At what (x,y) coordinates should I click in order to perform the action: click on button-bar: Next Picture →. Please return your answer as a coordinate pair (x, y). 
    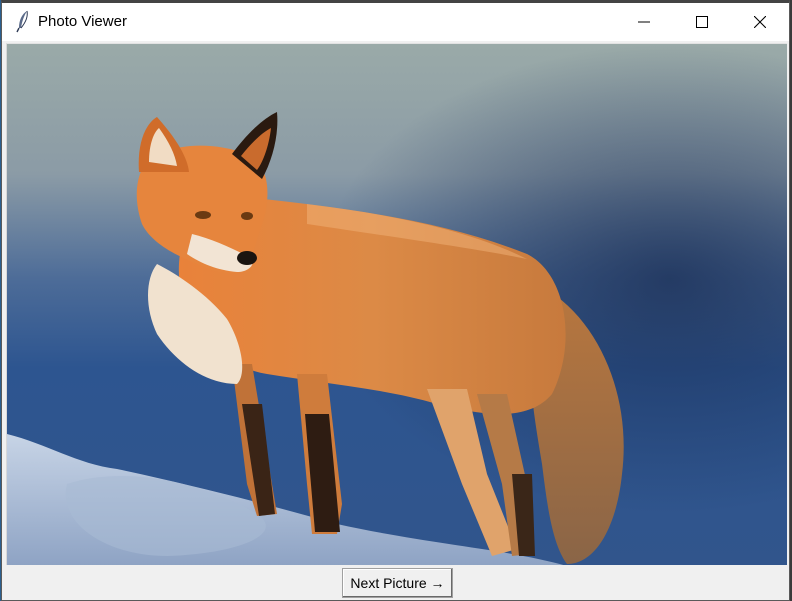
    Looking at the image, I should click on (395, 582).